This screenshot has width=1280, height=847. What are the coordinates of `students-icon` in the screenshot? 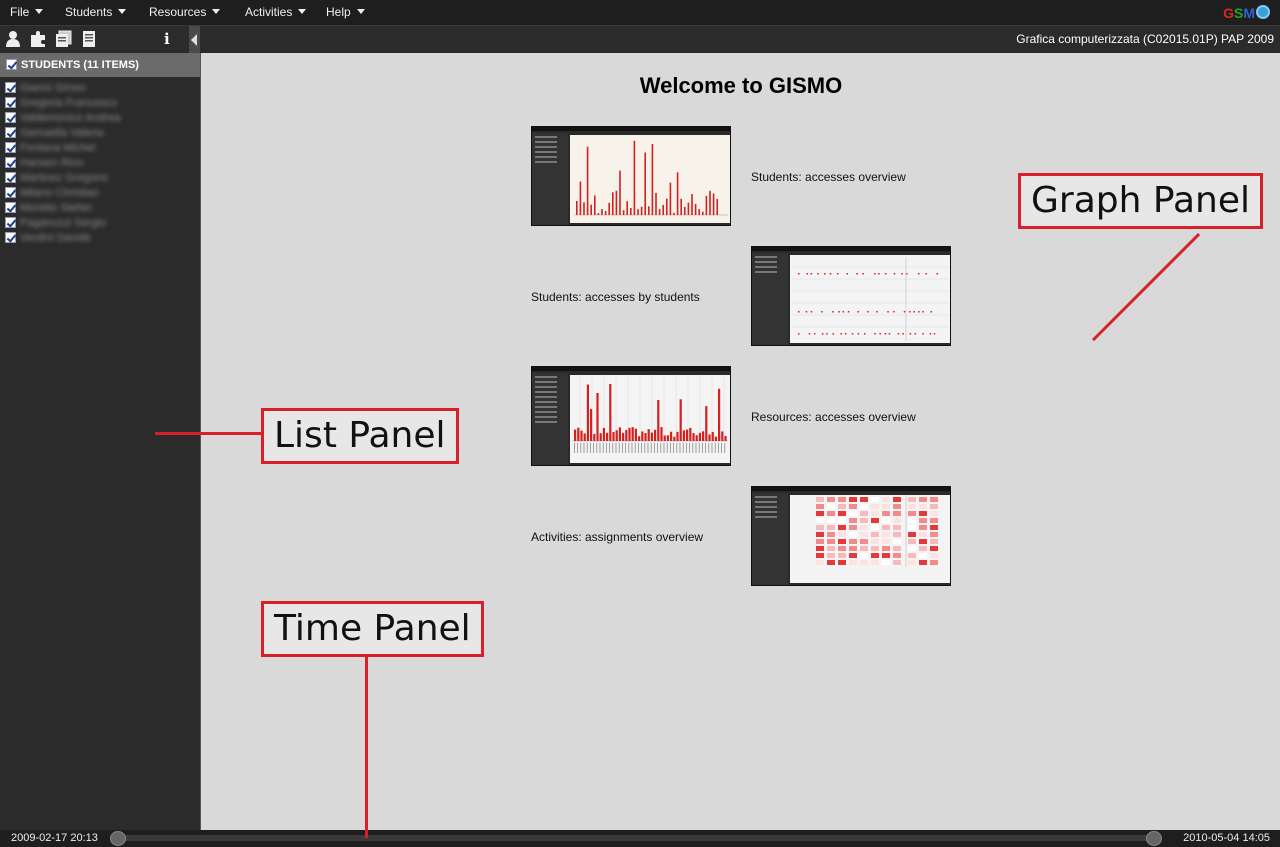 It's located at (13, 39).